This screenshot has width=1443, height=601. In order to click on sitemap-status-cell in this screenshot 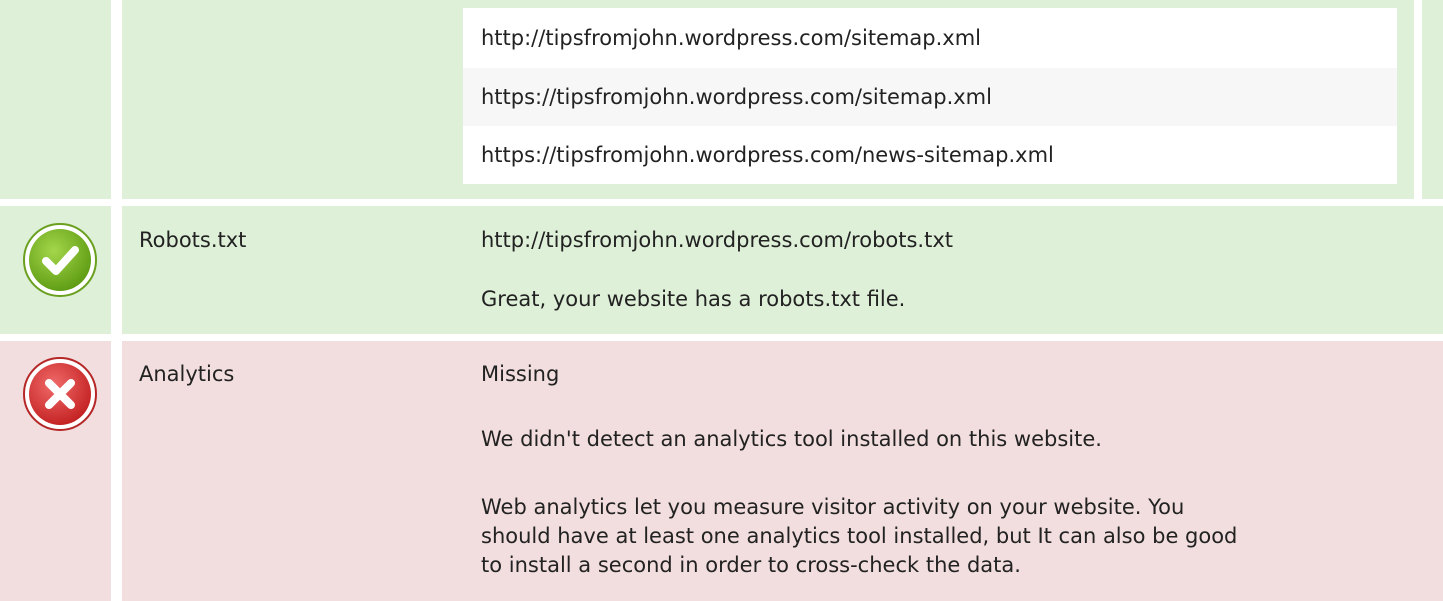, I will do `click(55, 99)`.